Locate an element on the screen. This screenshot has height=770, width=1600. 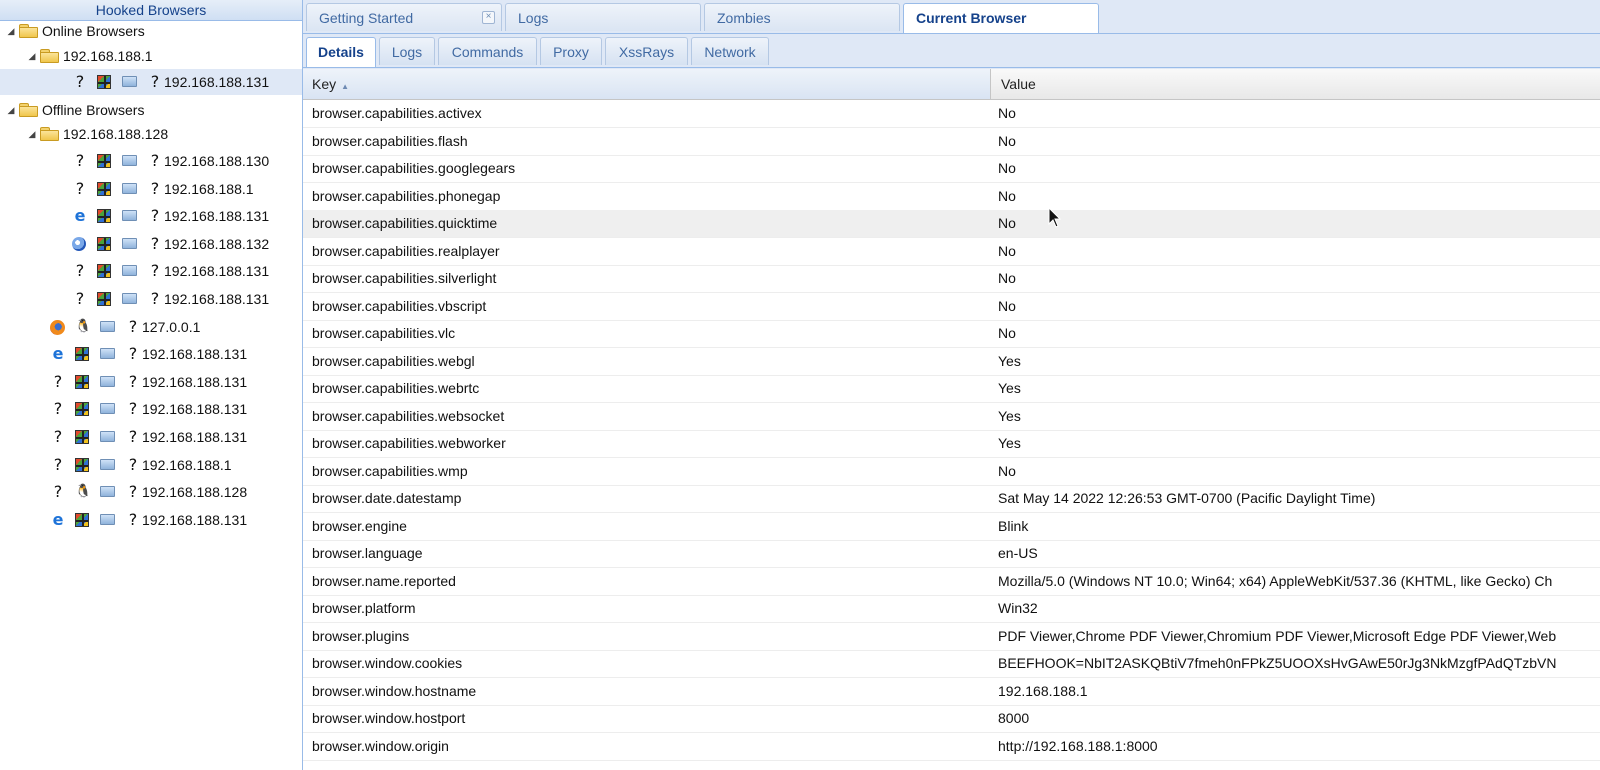
table-row: browser.capabilities.silverlight No is located at coordinates (951, 279).